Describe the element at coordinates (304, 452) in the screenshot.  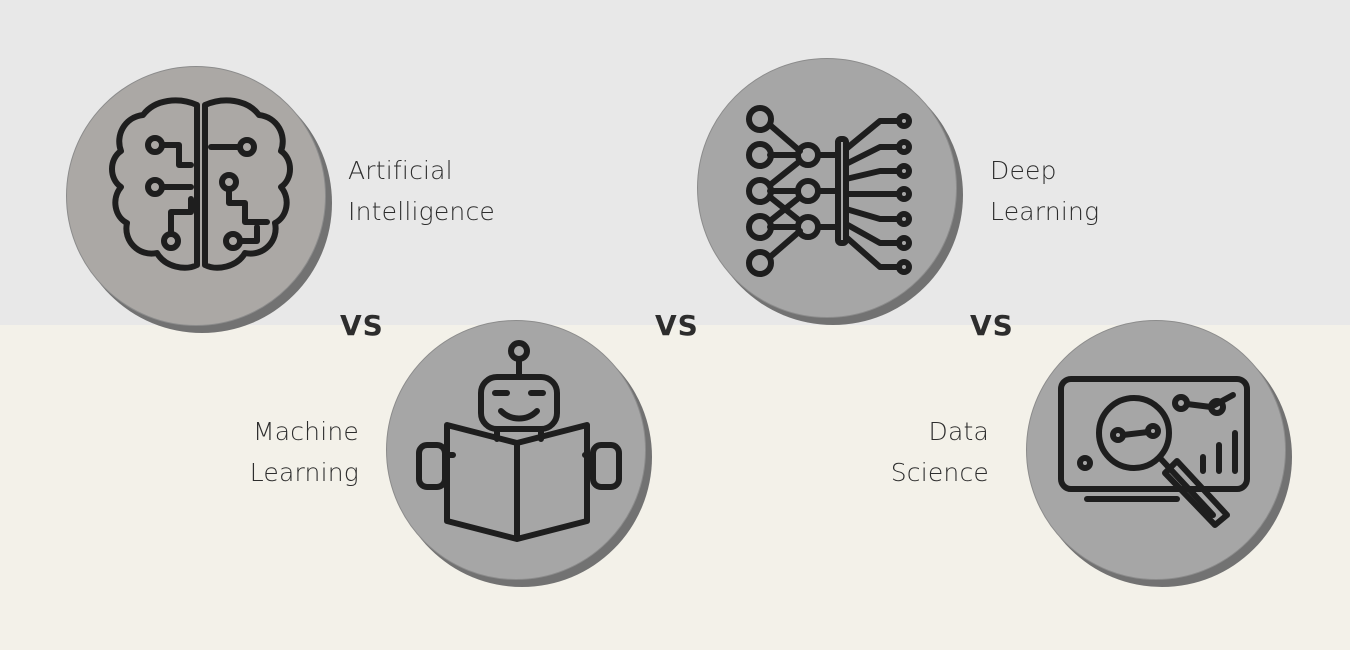
I see `ml-label: Machine Learning` at that location.